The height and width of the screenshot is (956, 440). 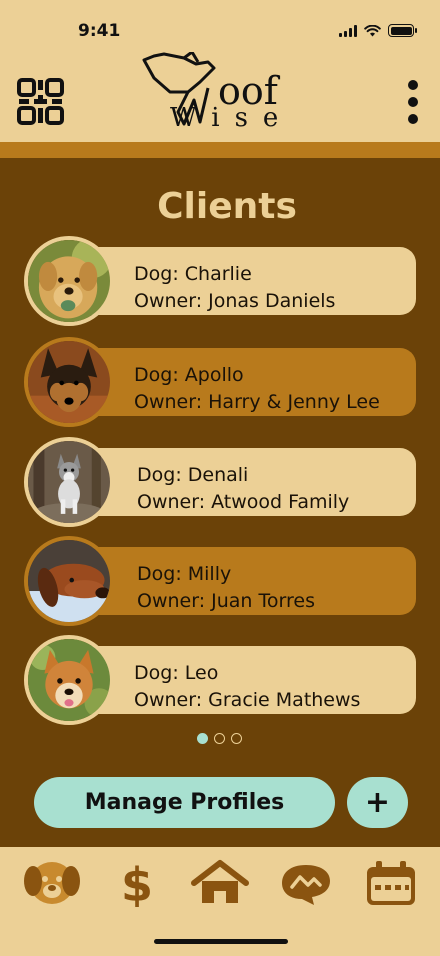 I want to click on tab-home, so click(x=220, y=883).